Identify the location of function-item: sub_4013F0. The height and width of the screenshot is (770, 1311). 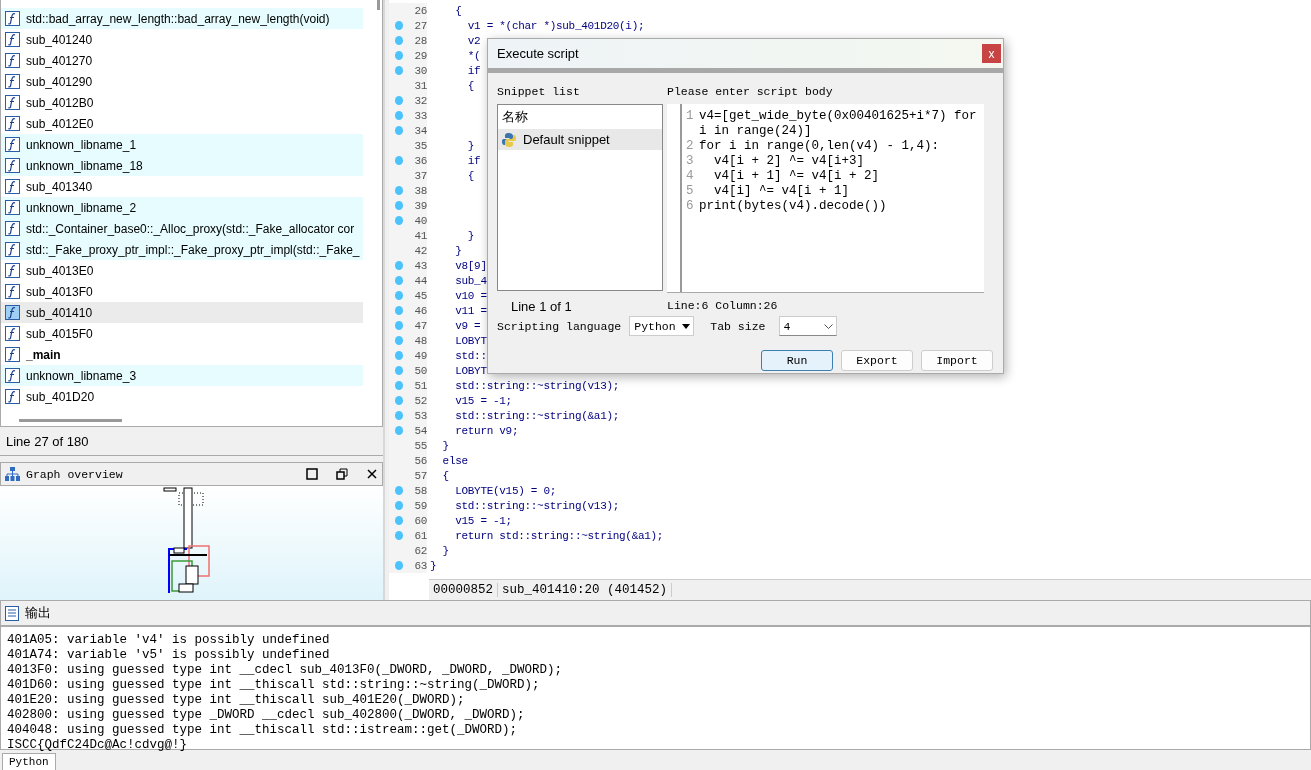
(182, 291).